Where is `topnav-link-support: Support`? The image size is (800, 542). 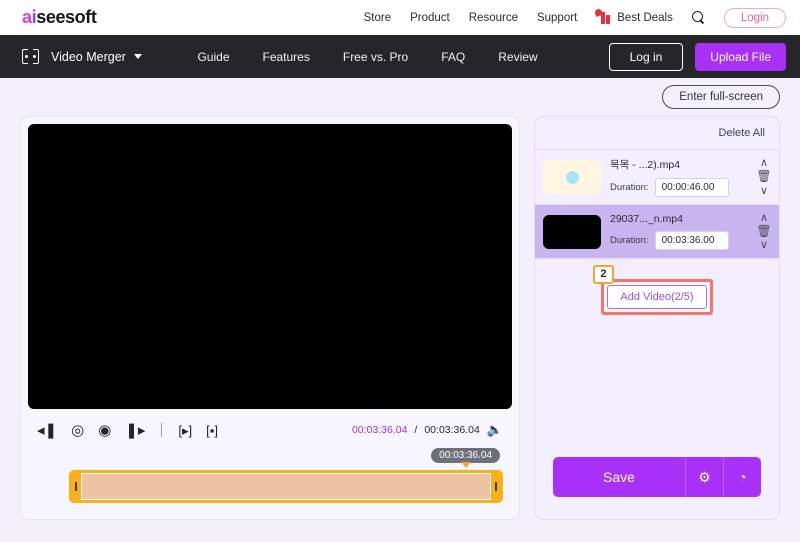 topnav-link-support: Support is located at coordinates (557, 18).